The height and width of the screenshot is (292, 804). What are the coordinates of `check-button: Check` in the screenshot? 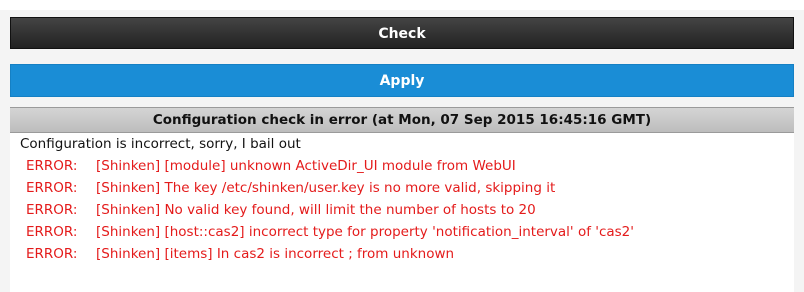 It's located at (402, 33).